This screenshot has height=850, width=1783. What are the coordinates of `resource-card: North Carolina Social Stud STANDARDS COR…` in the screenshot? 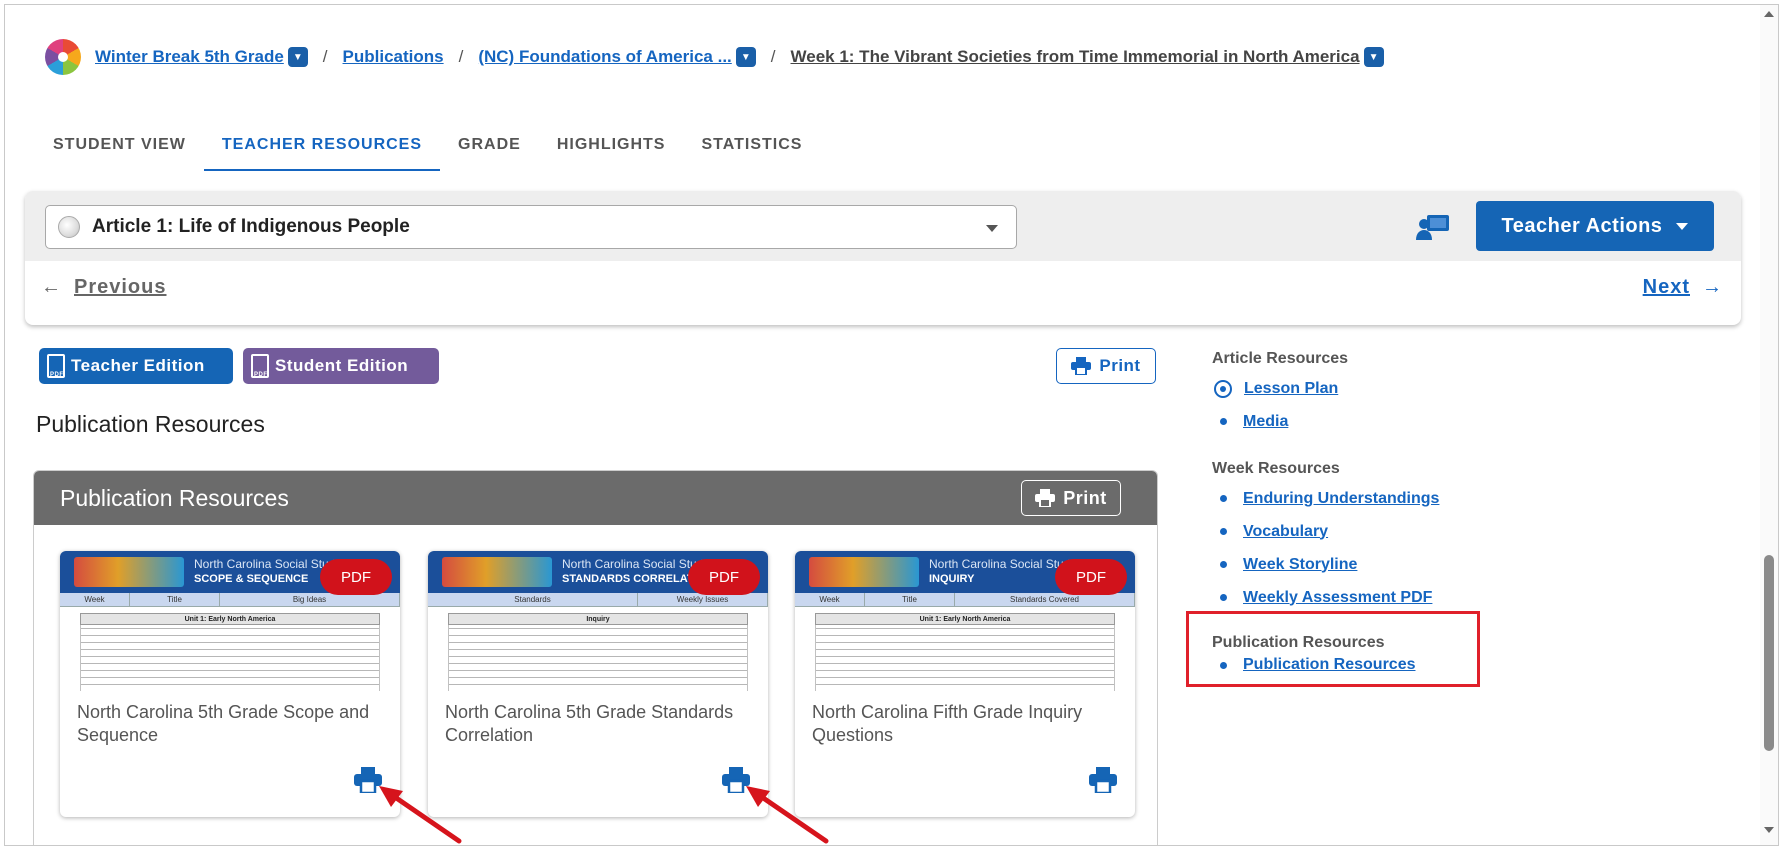 It's located at (598, 684).